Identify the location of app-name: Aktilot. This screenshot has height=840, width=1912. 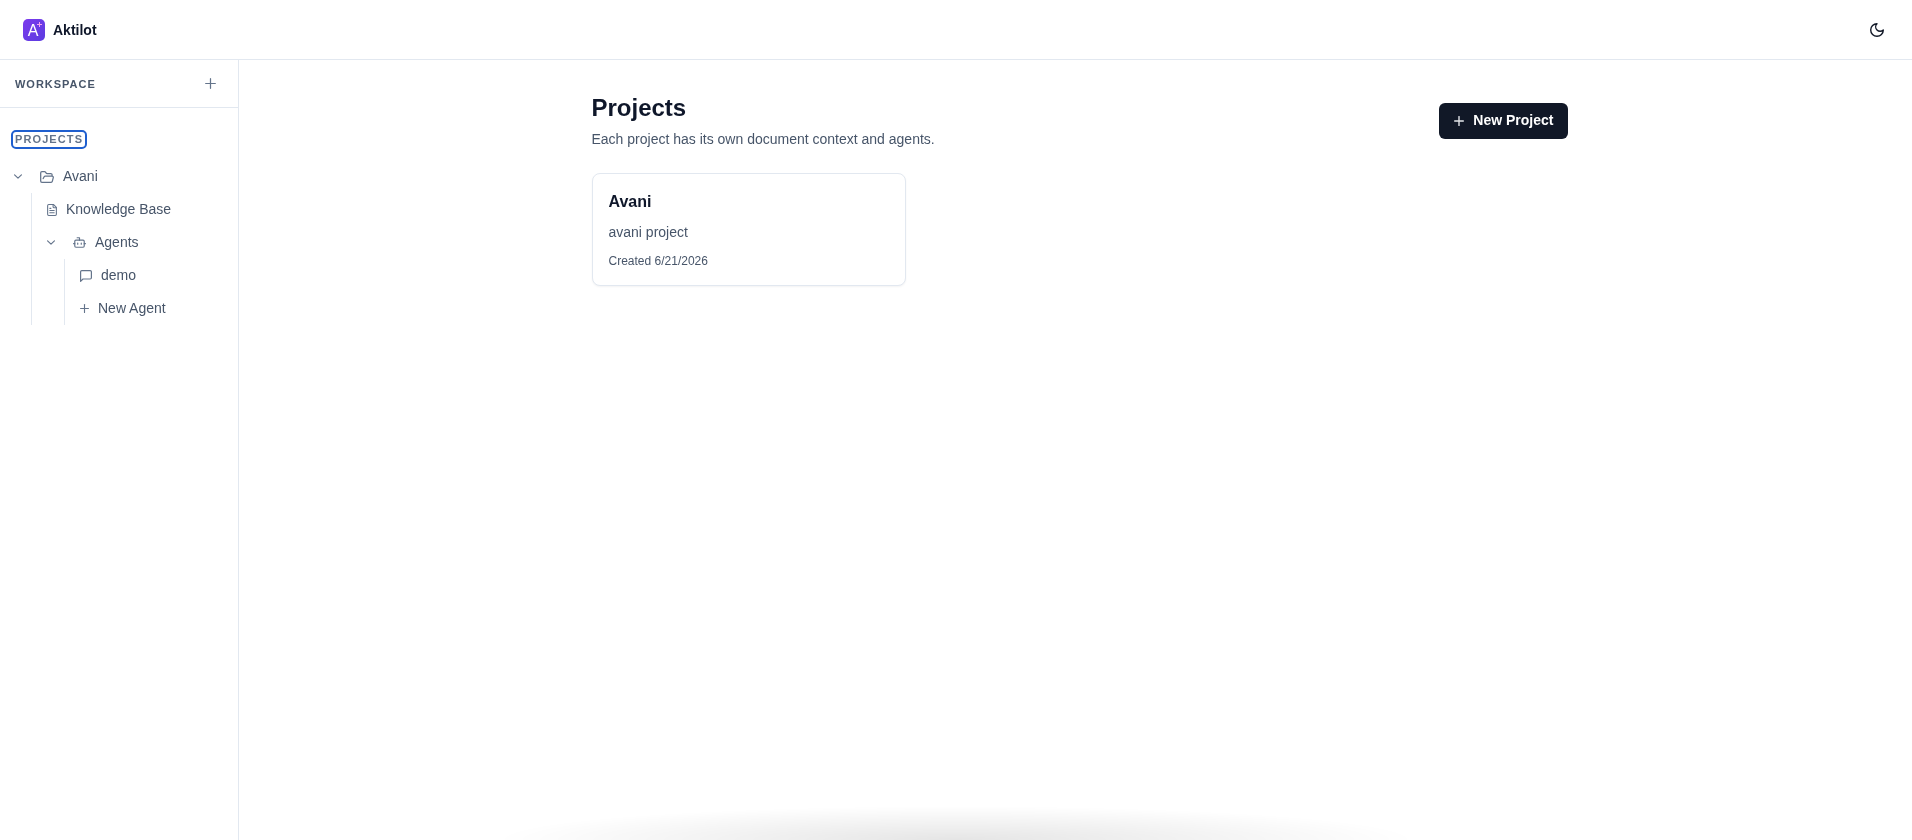
(75, 29).